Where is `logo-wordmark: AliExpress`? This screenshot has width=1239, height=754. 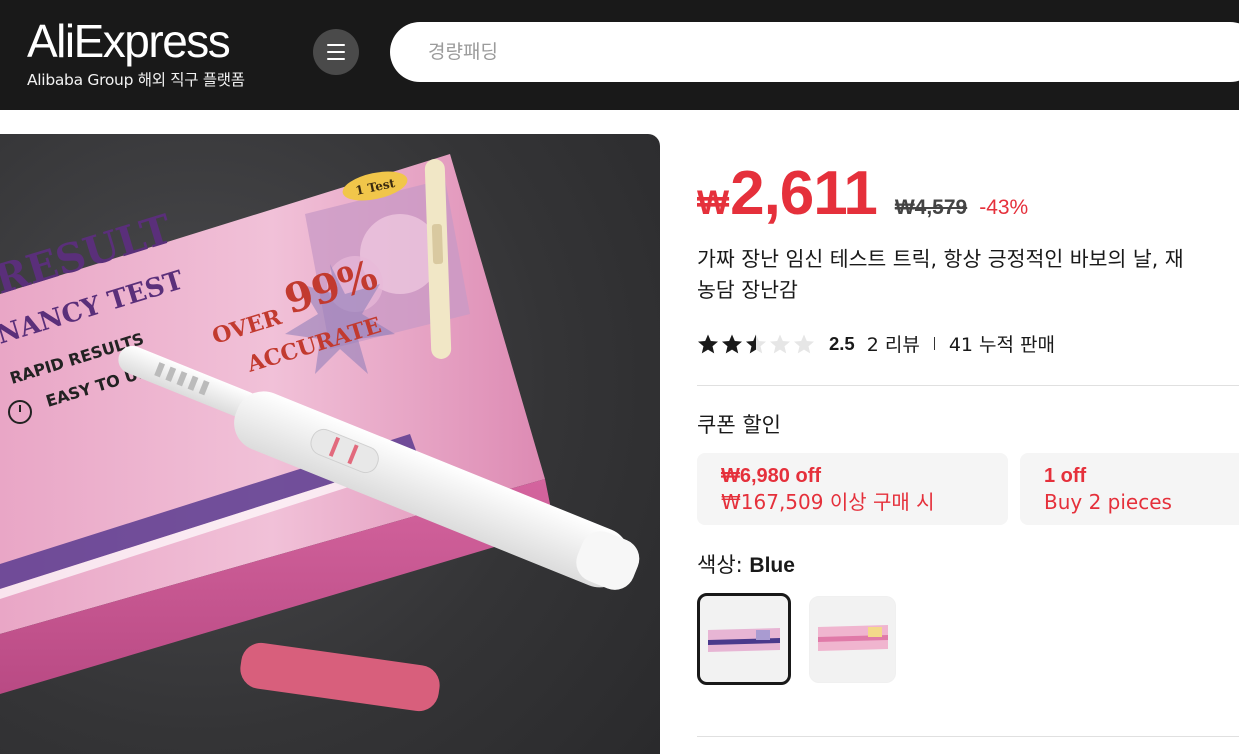
logo-wordmark: AliExpress is located at coordinates (129, 41).